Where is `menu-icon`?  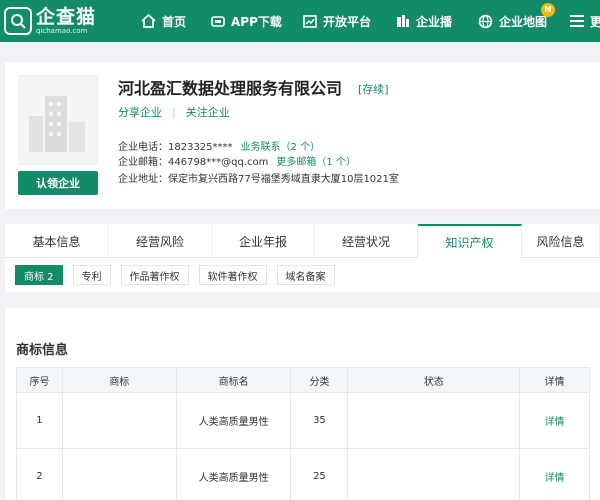
menu-icon is located at coordinates (577, 21).